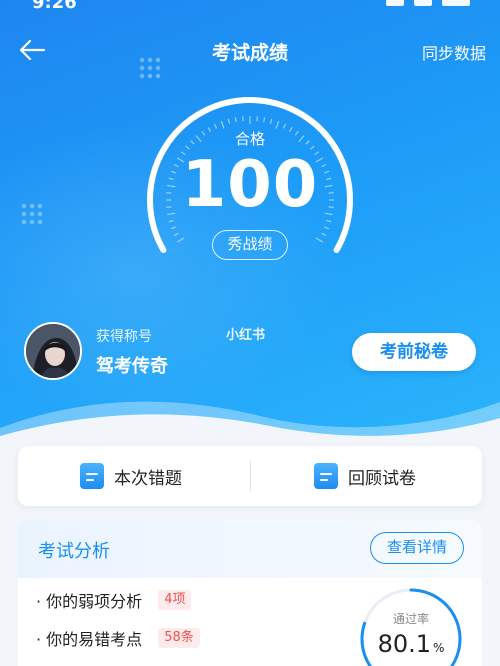 The height and width of the screenshot is (666, 500). Describe the element at coordinates (246, 335) in the screenshot. I see `watermark: 小红书` at that location.